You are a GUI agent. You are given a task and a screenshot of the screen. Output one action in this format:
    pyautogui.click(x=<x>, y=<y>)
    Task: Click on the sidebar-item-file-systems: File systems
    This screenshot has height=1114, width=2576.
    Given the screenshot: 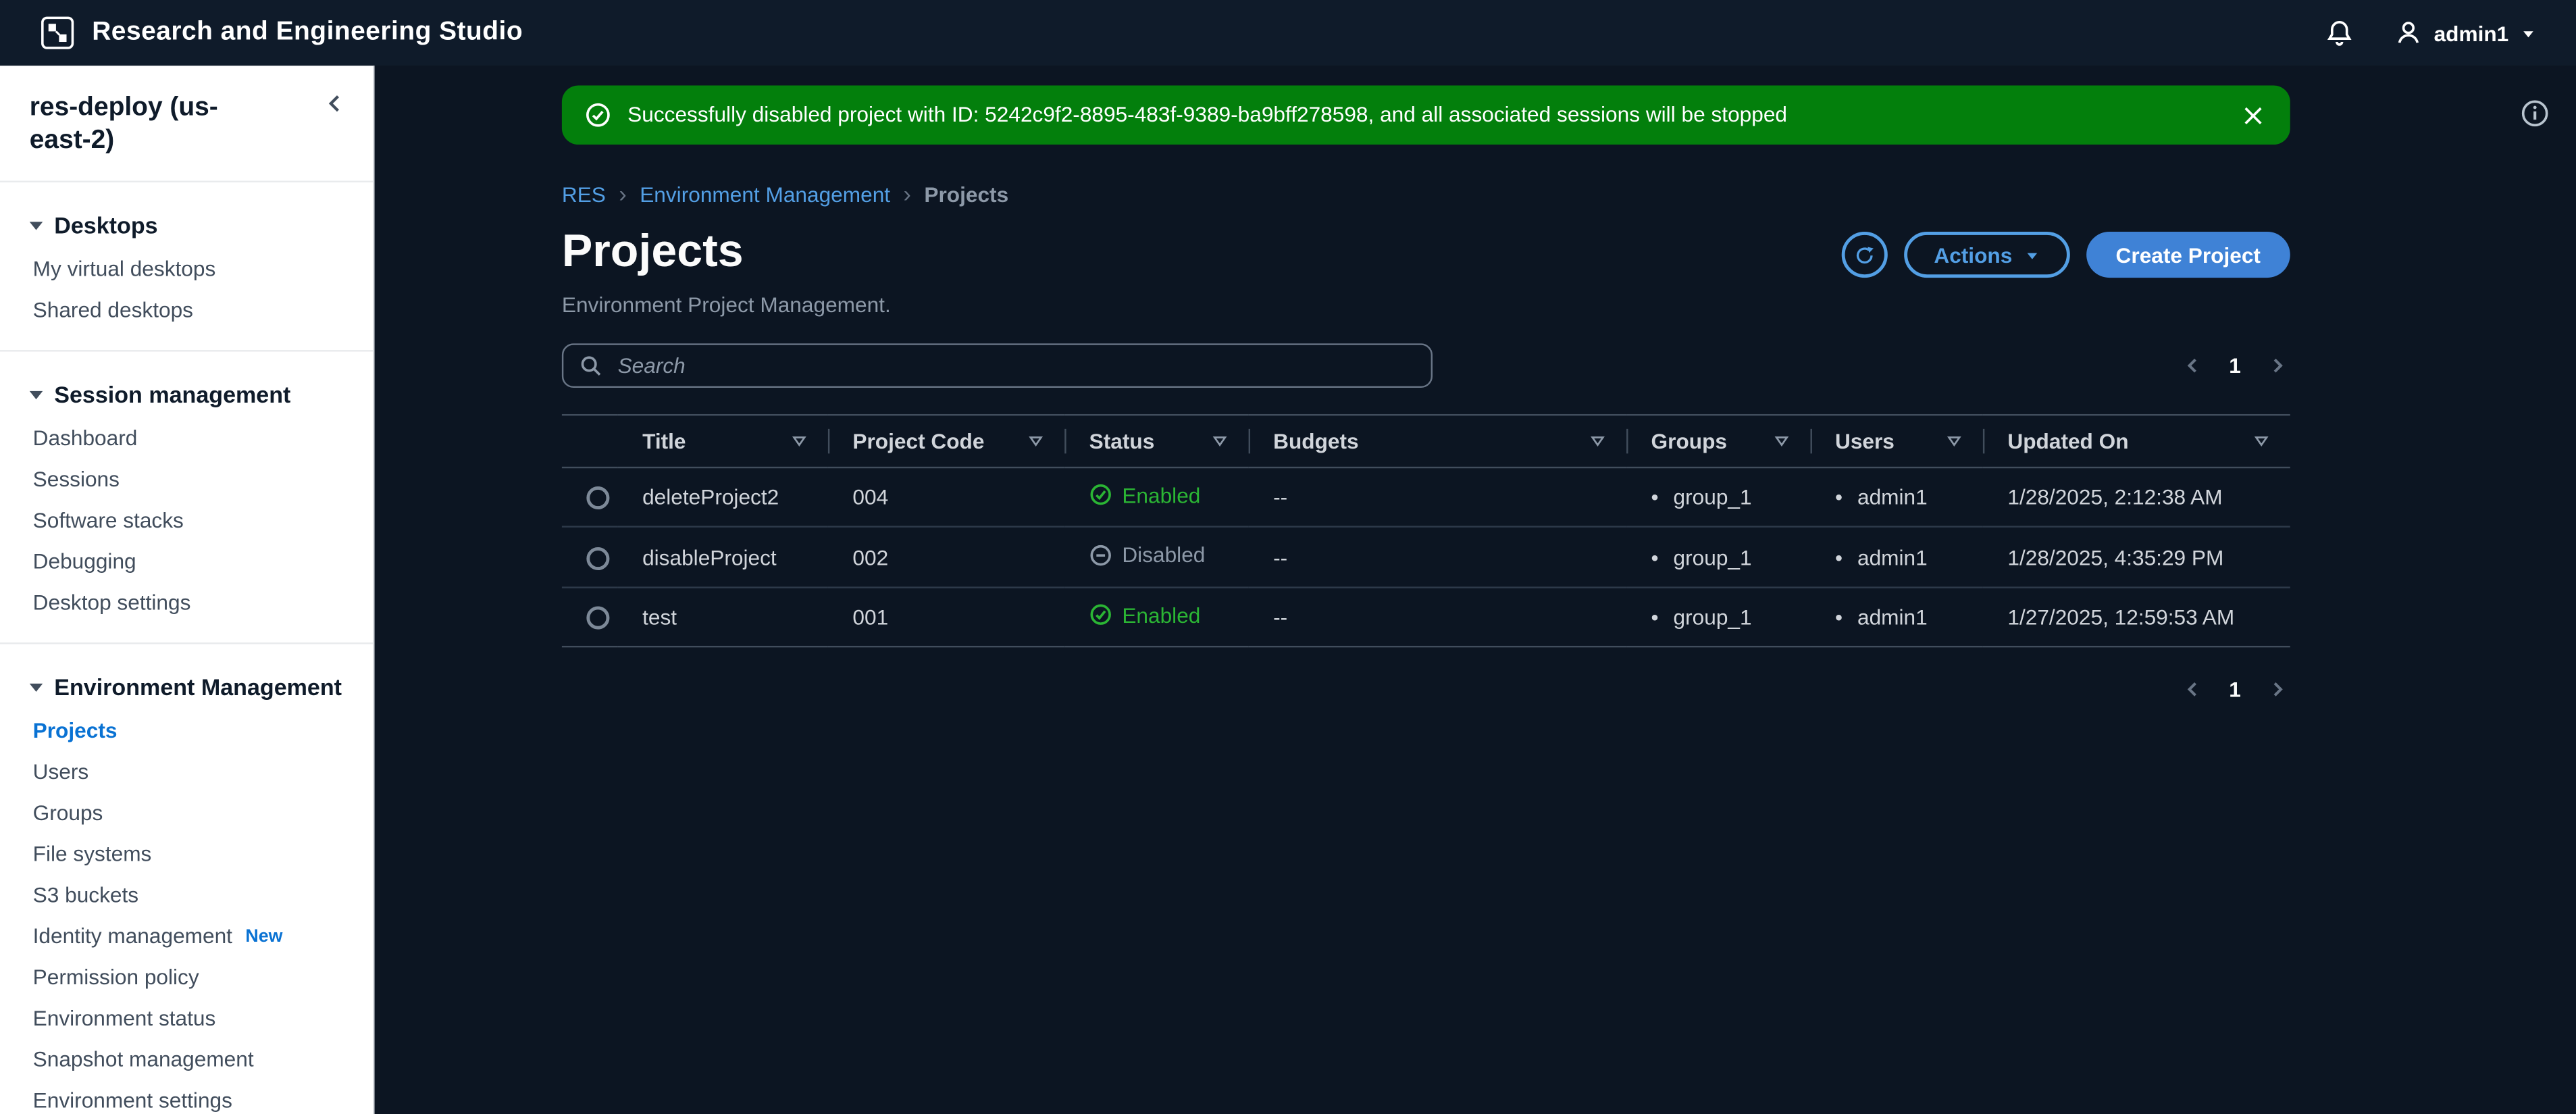 What is the action you would take?
    pyautogui.click(x=187, y=854)
    